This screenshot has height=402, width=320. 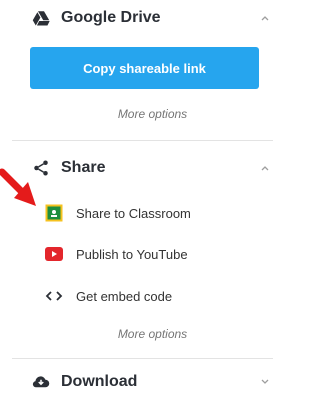 What do you see at coordinates (265, 382) in the screenshot?
I see `chevron-down-icon` at bounding box center [265, 382].